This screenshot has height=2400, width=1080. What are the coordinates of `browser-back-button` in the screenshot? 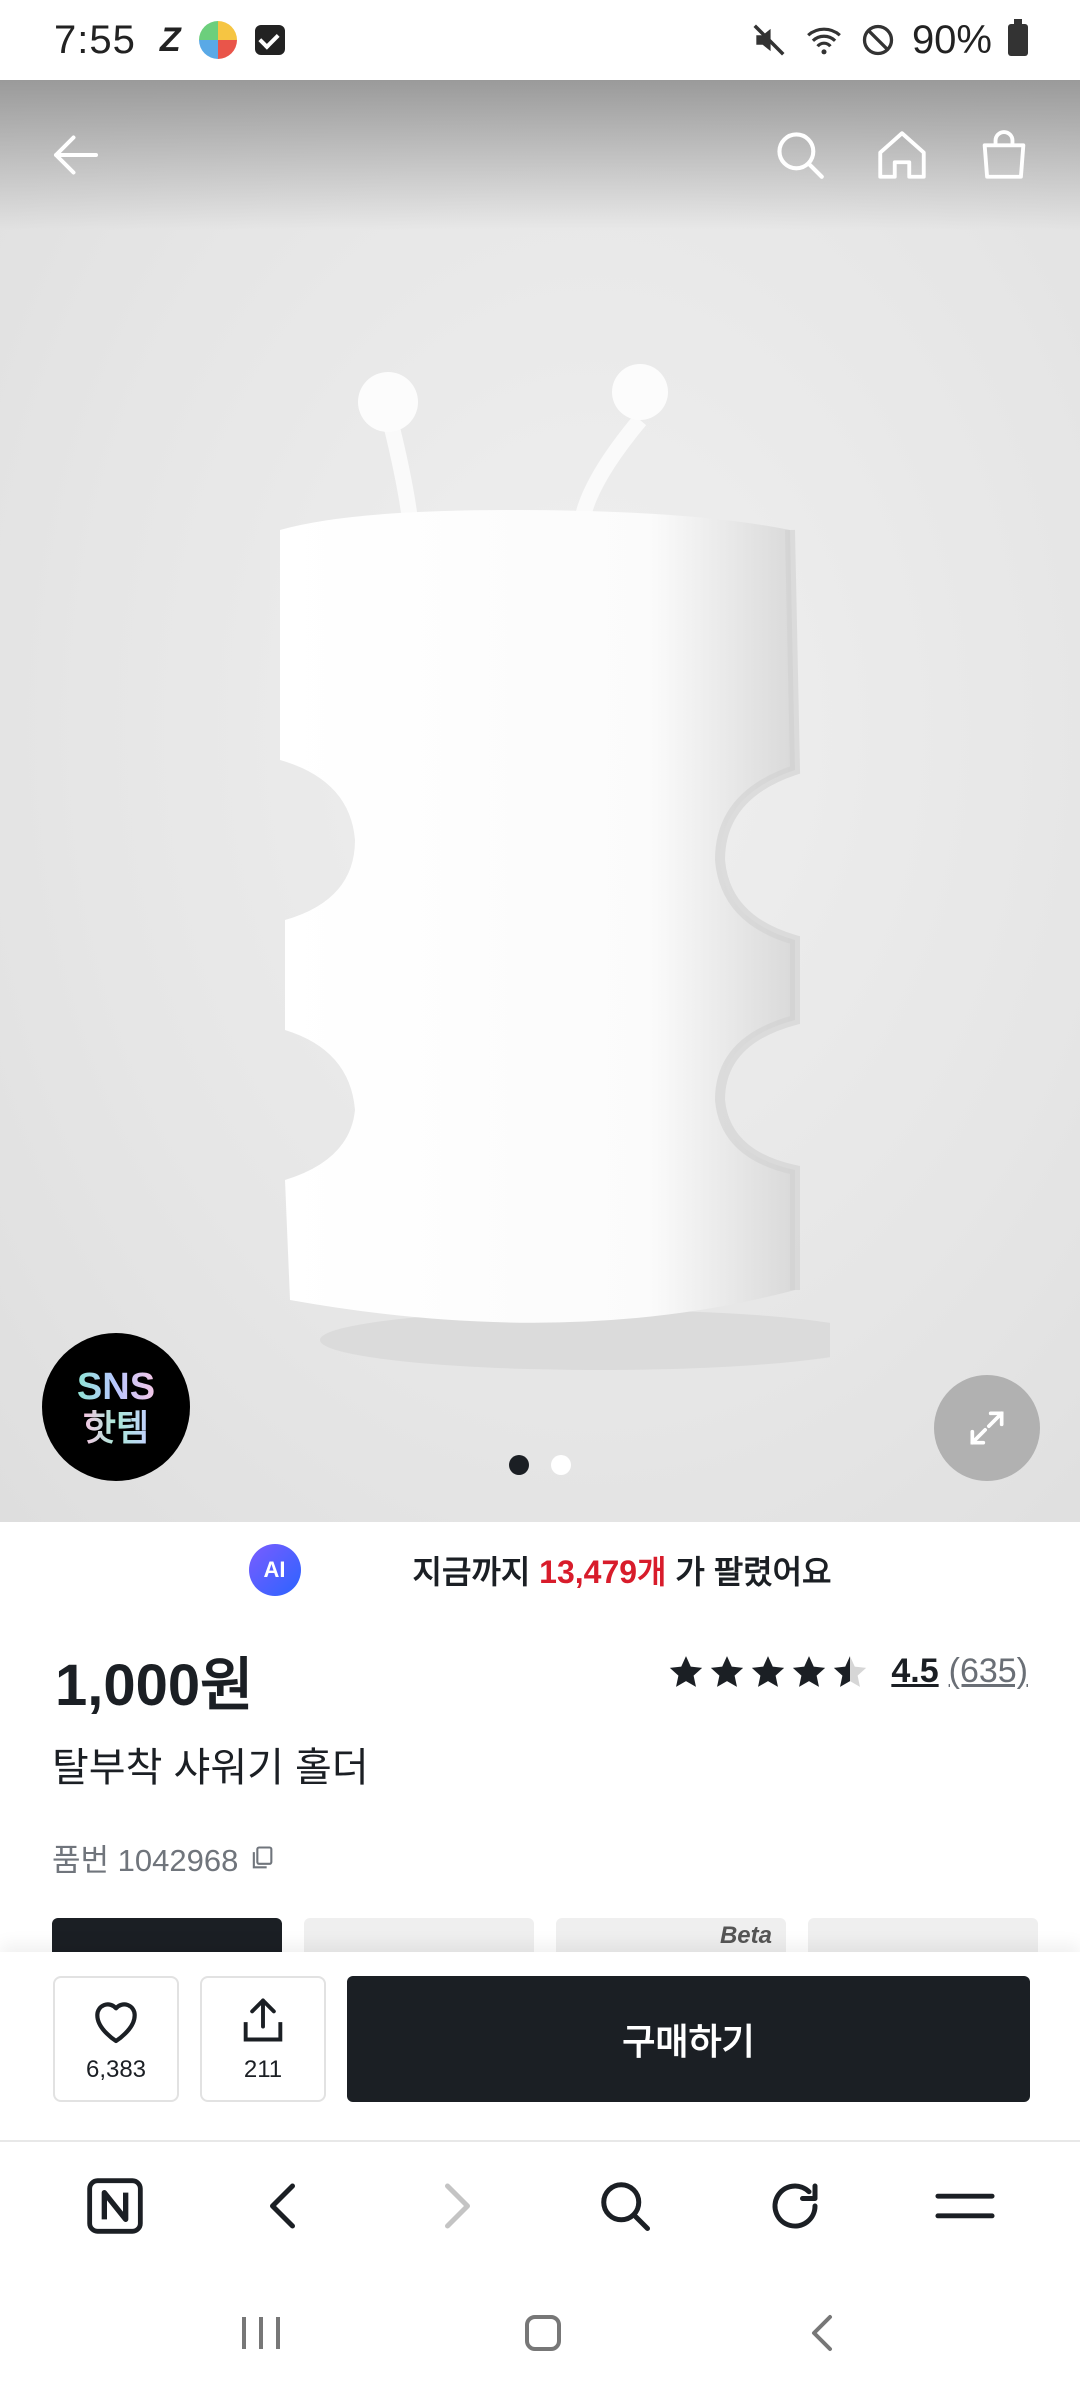 It's located at (285, 2206).